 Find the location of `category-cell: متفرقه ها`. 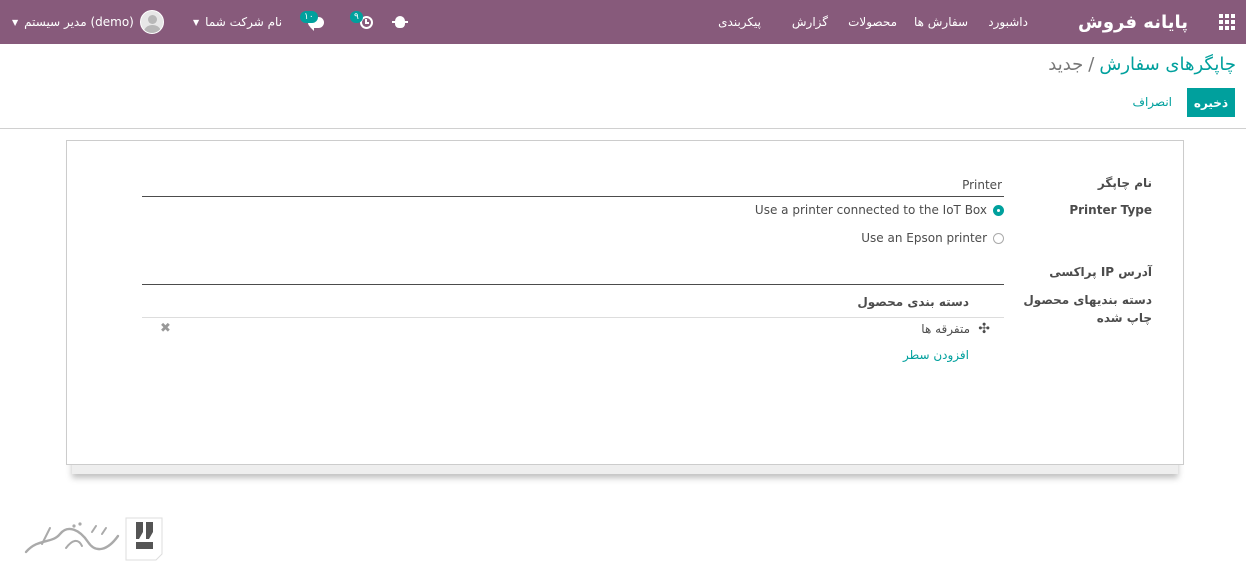

category-cell: متفرقه ها is located at coordinates (945, 329).